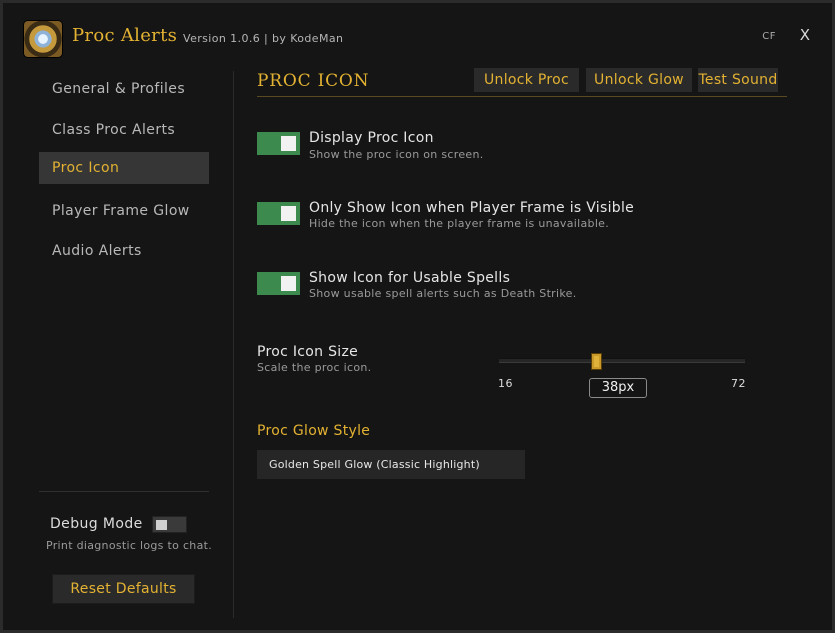  What do you see at coordinates (618, 388) in the screenshot?
I see `proc-icon-size-value-input: 38px` at bounding box center [618, 388].